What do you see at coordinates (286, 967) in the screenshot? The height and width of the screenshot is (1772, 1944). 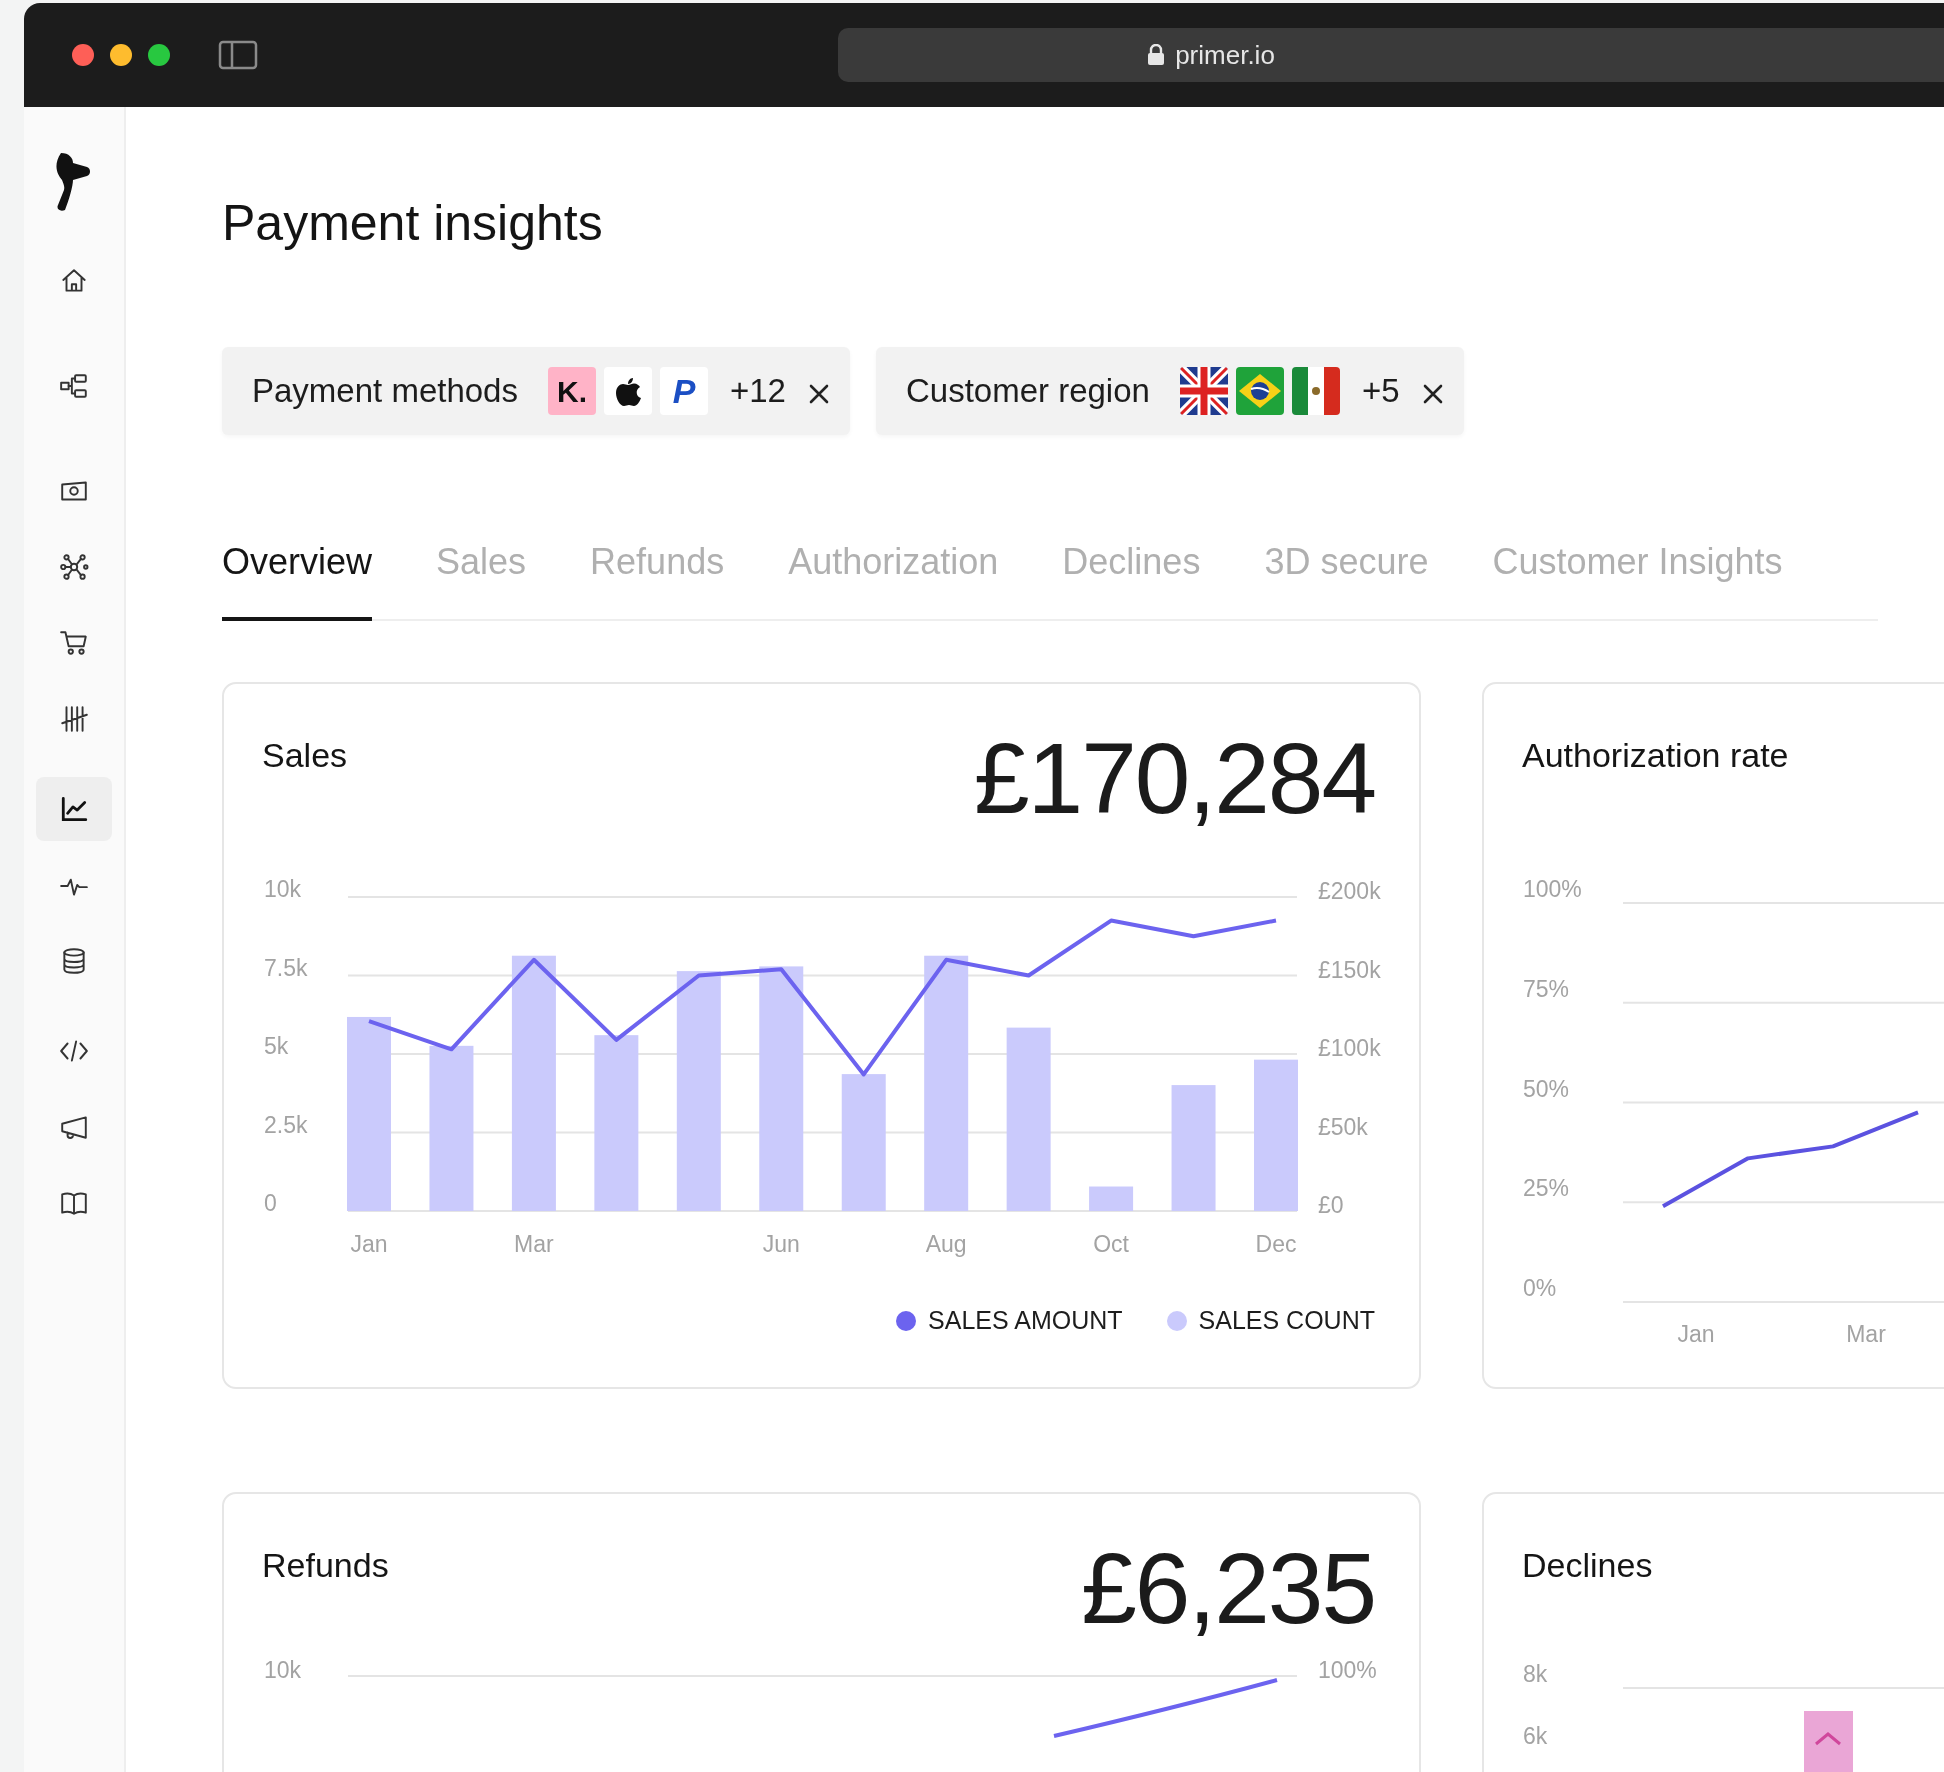 I see `y-axis-label: 7.5k` at bounding box center [286, 967].